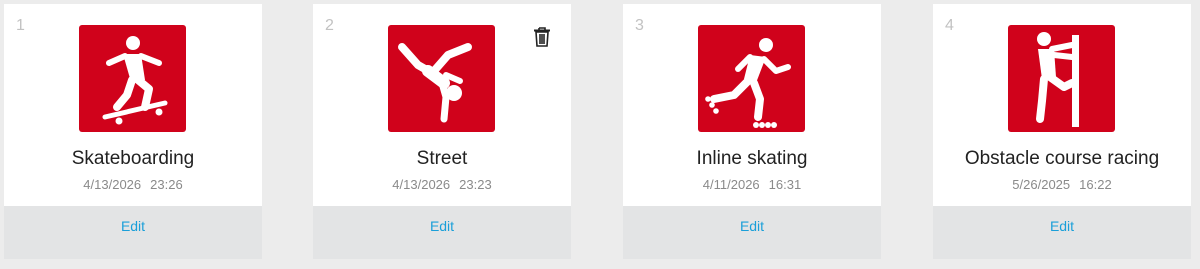  I want to click on inline-skating-icon, so click(751, 78).